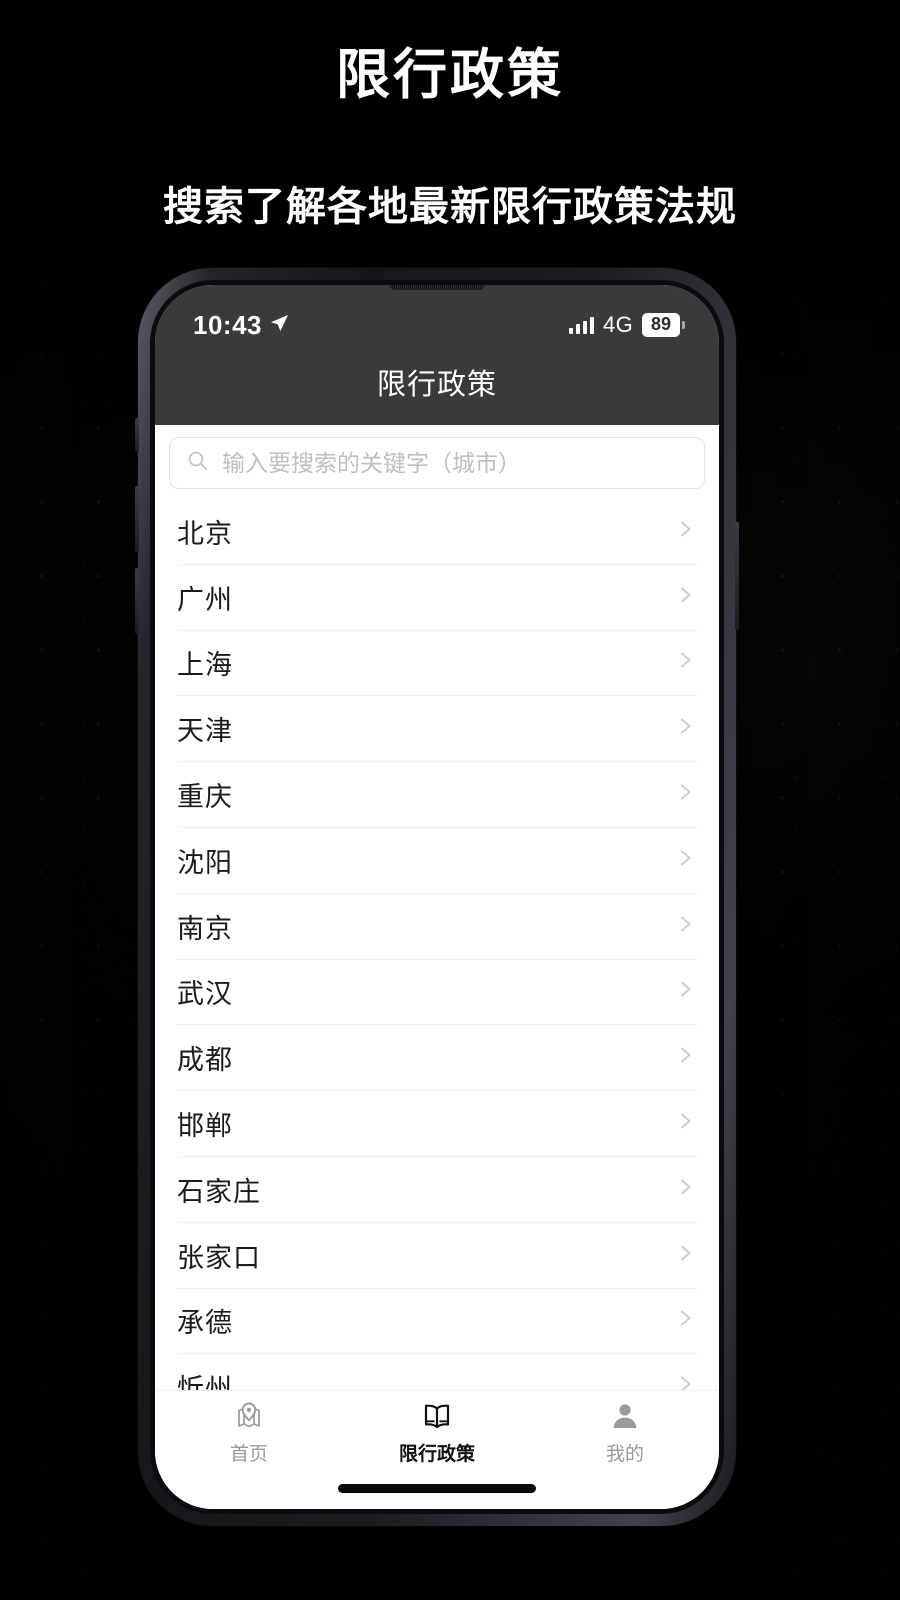  I want to click on status-bar: 10:43 4G 89, so click(437, 318).